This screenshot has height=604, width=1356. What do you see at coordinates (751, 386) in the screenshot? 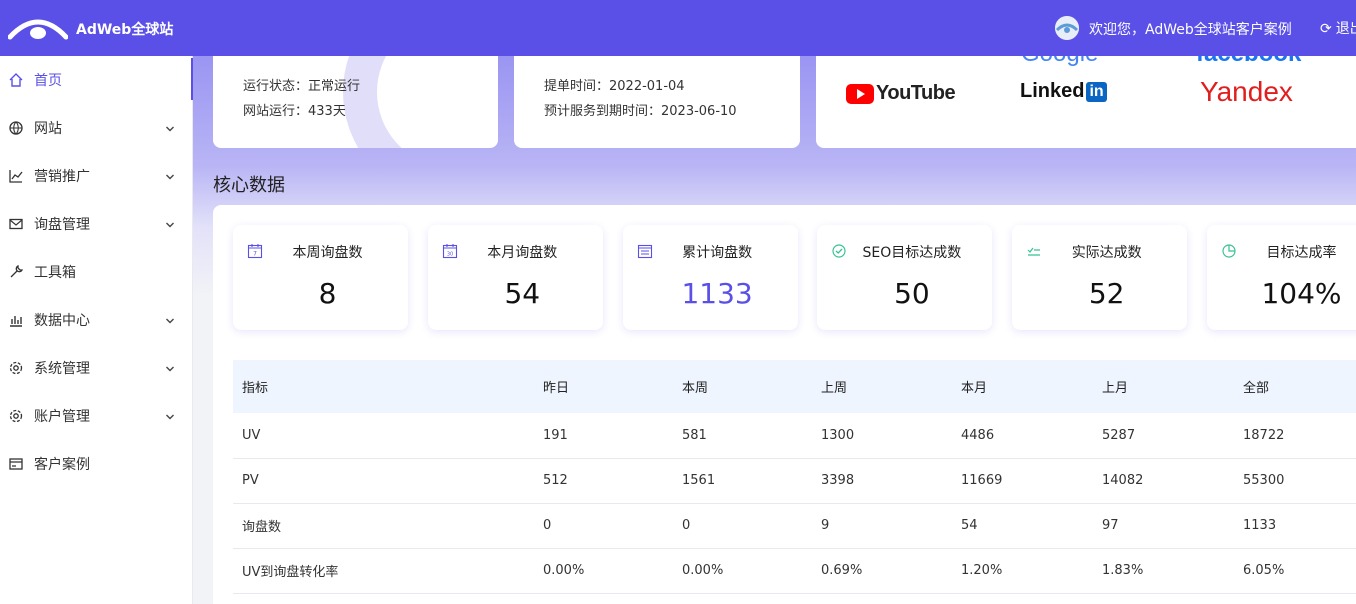
I see `table-header-cell: 本周` at bounding box center [751, 386].